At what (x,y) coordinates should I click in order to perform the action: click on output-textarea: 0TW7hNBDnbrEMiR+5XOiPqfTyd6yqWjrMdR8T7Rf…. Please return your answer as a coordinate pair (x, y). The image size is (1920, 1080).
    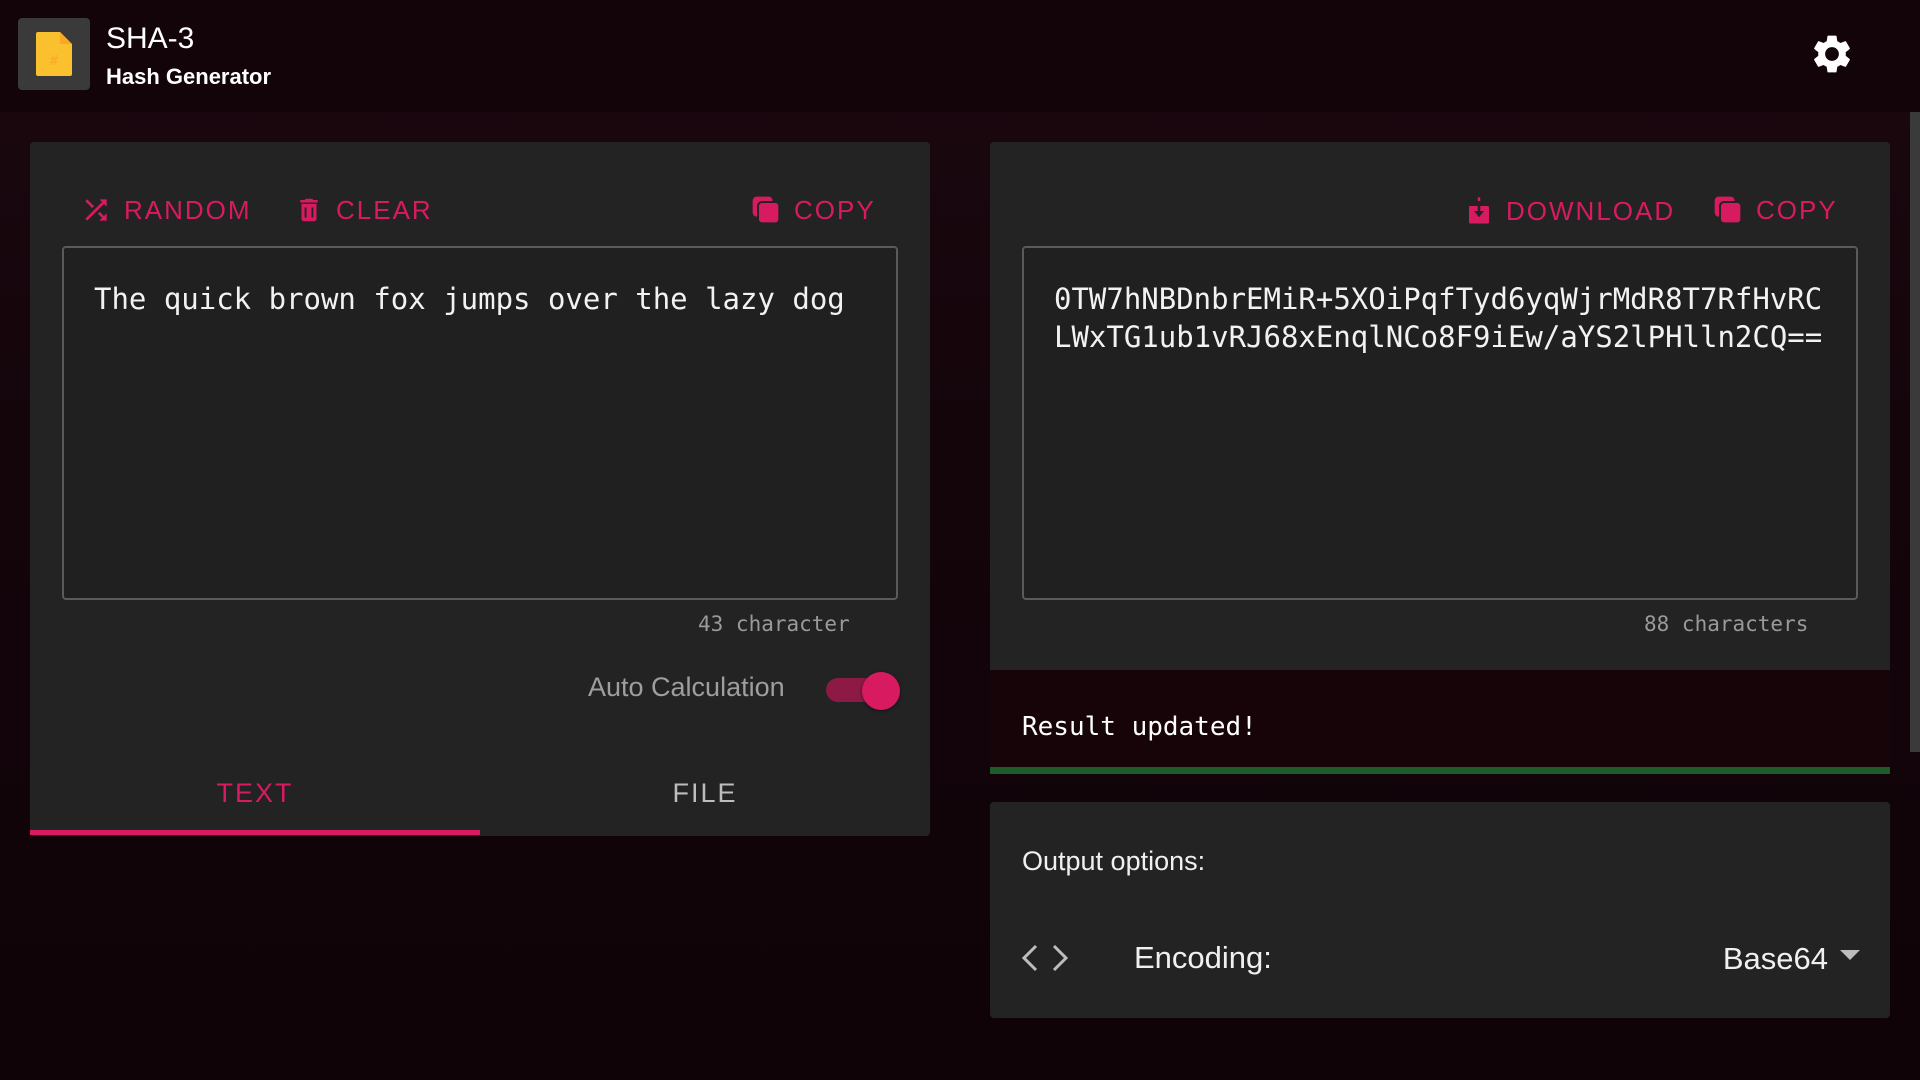
    Looking at the image, I should click on (1440, 423).